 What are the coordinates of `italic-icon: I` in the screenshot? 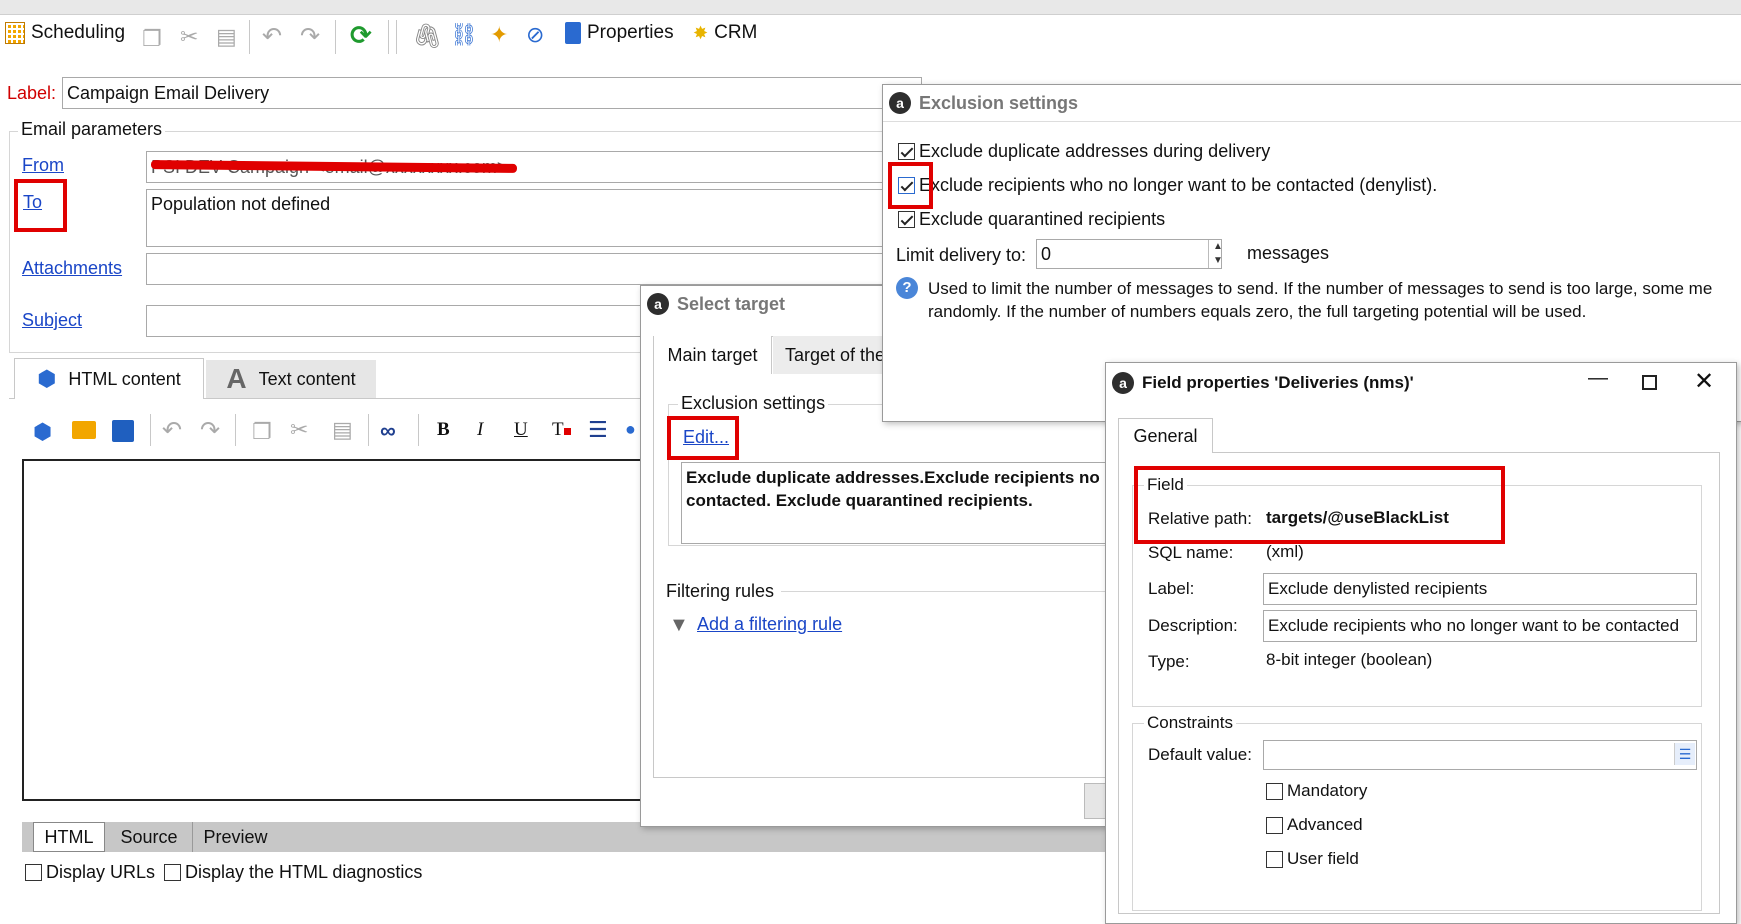 It's located at (480, 430).